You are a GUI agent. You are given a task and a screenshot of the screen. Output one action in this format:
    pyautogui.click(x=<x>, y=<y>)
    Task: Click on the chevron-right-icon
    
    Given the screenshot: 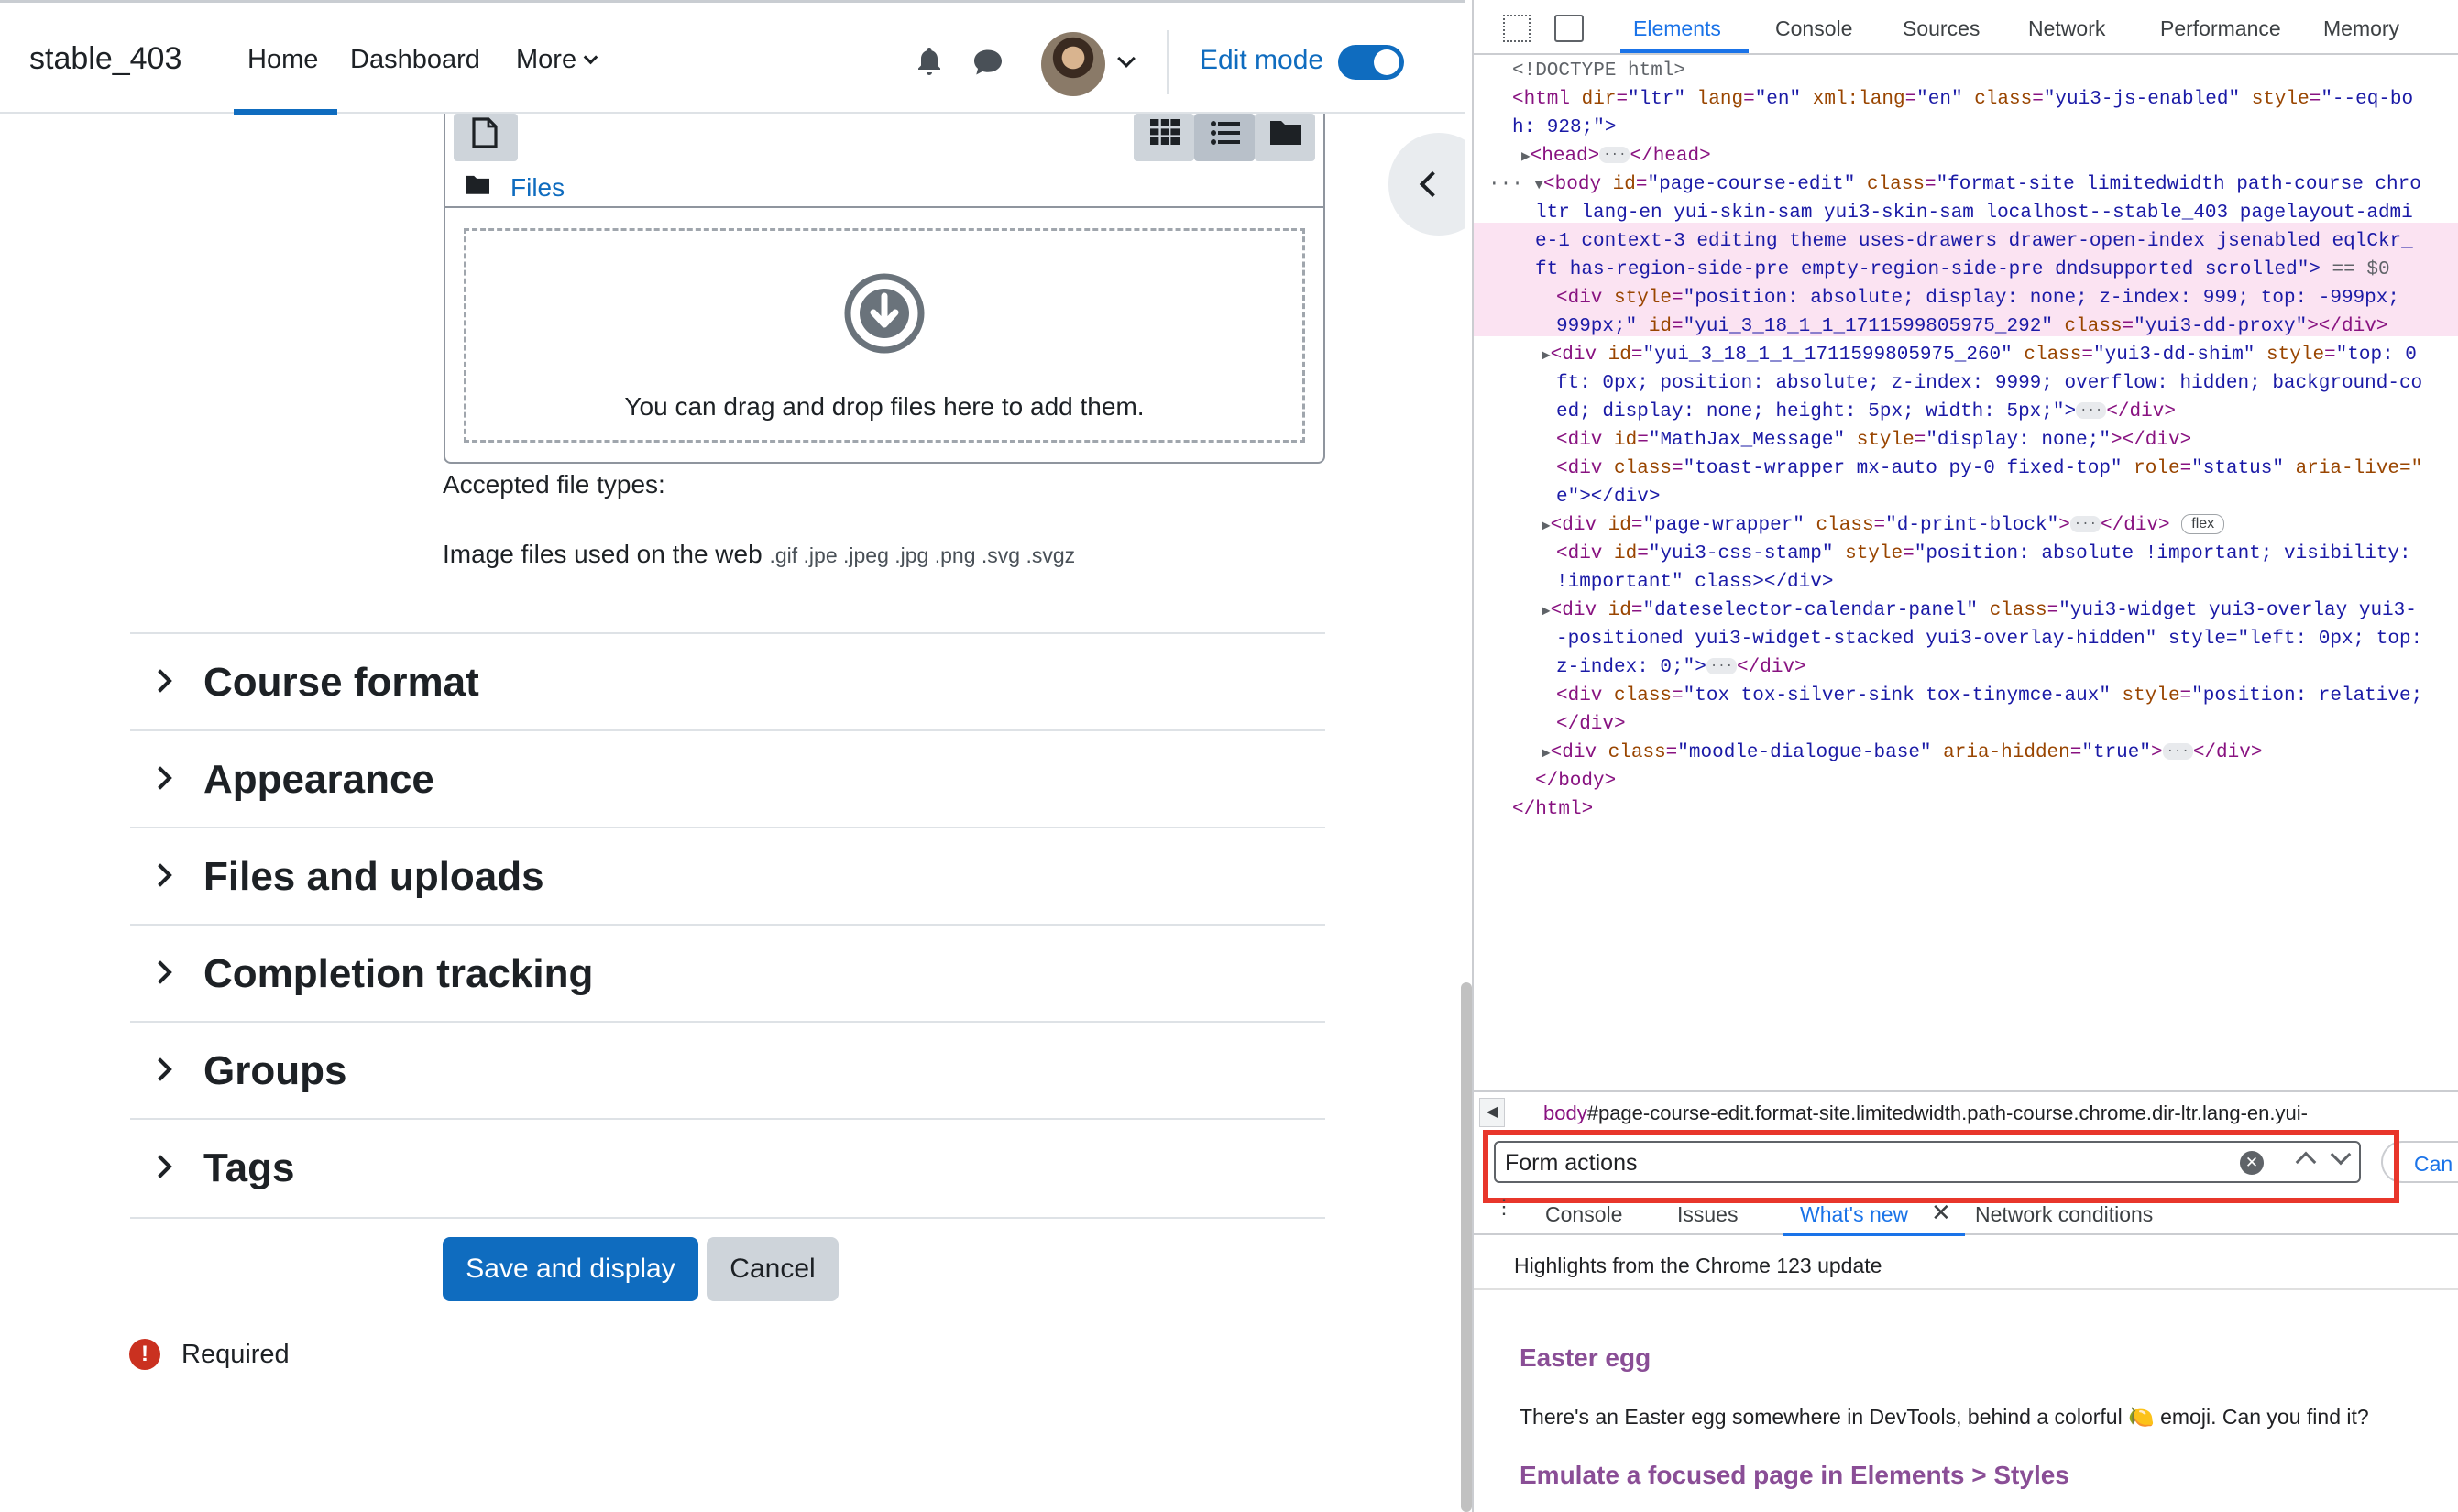 What is the action you would take?
    pyautogui.click(x=160, y=1069)
    